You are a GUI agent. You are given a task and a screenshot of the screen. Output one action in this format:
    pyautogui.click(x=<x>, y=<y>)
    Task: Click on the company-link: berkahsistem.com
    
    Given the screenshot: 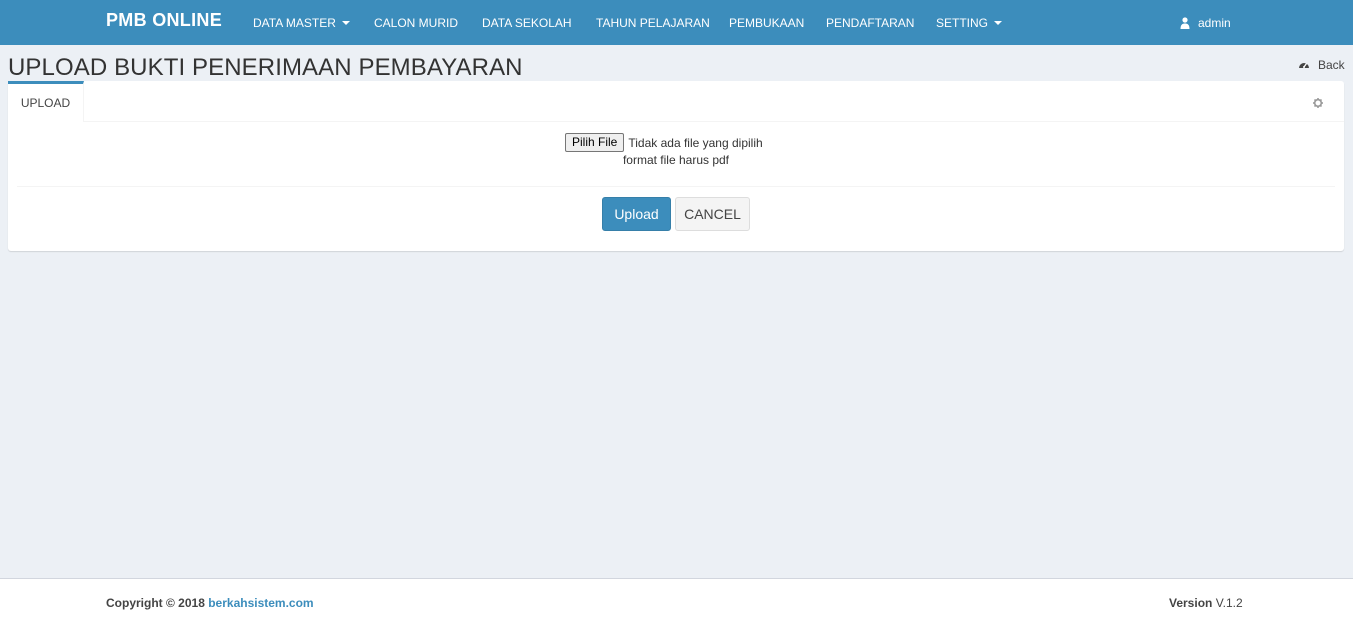 What is the action you would take?
    pyautogui.click(x=260, y=603)
    